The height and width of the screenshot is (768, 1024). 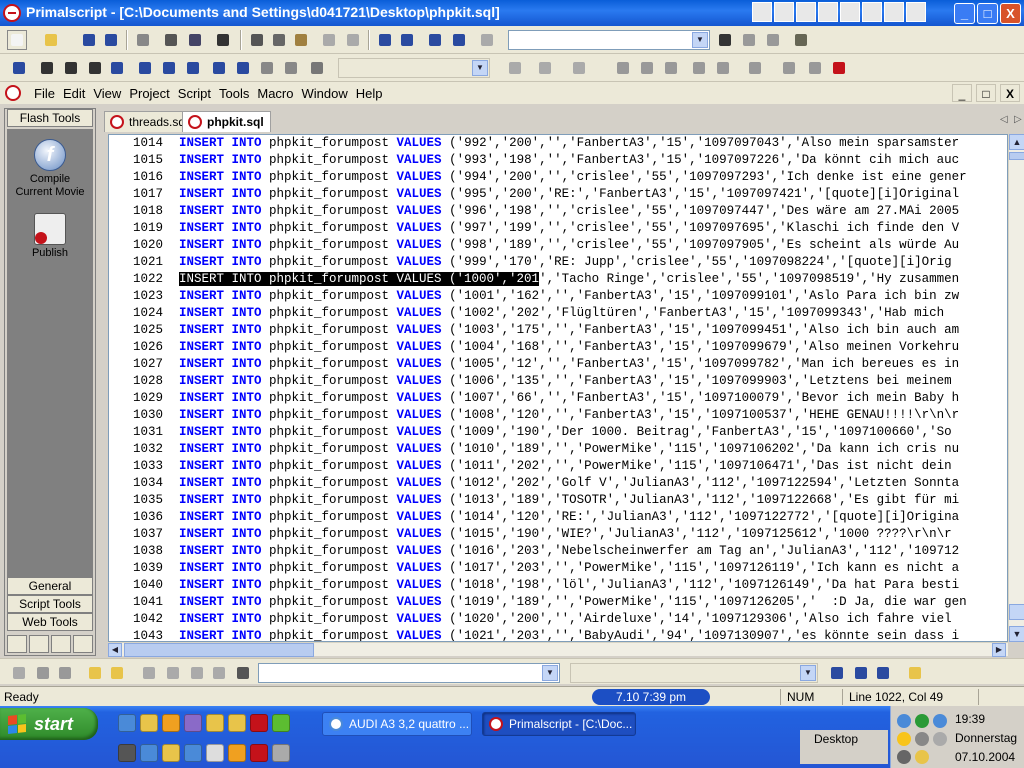 I want to click on step-into-icon, so click(x=699, y=68).